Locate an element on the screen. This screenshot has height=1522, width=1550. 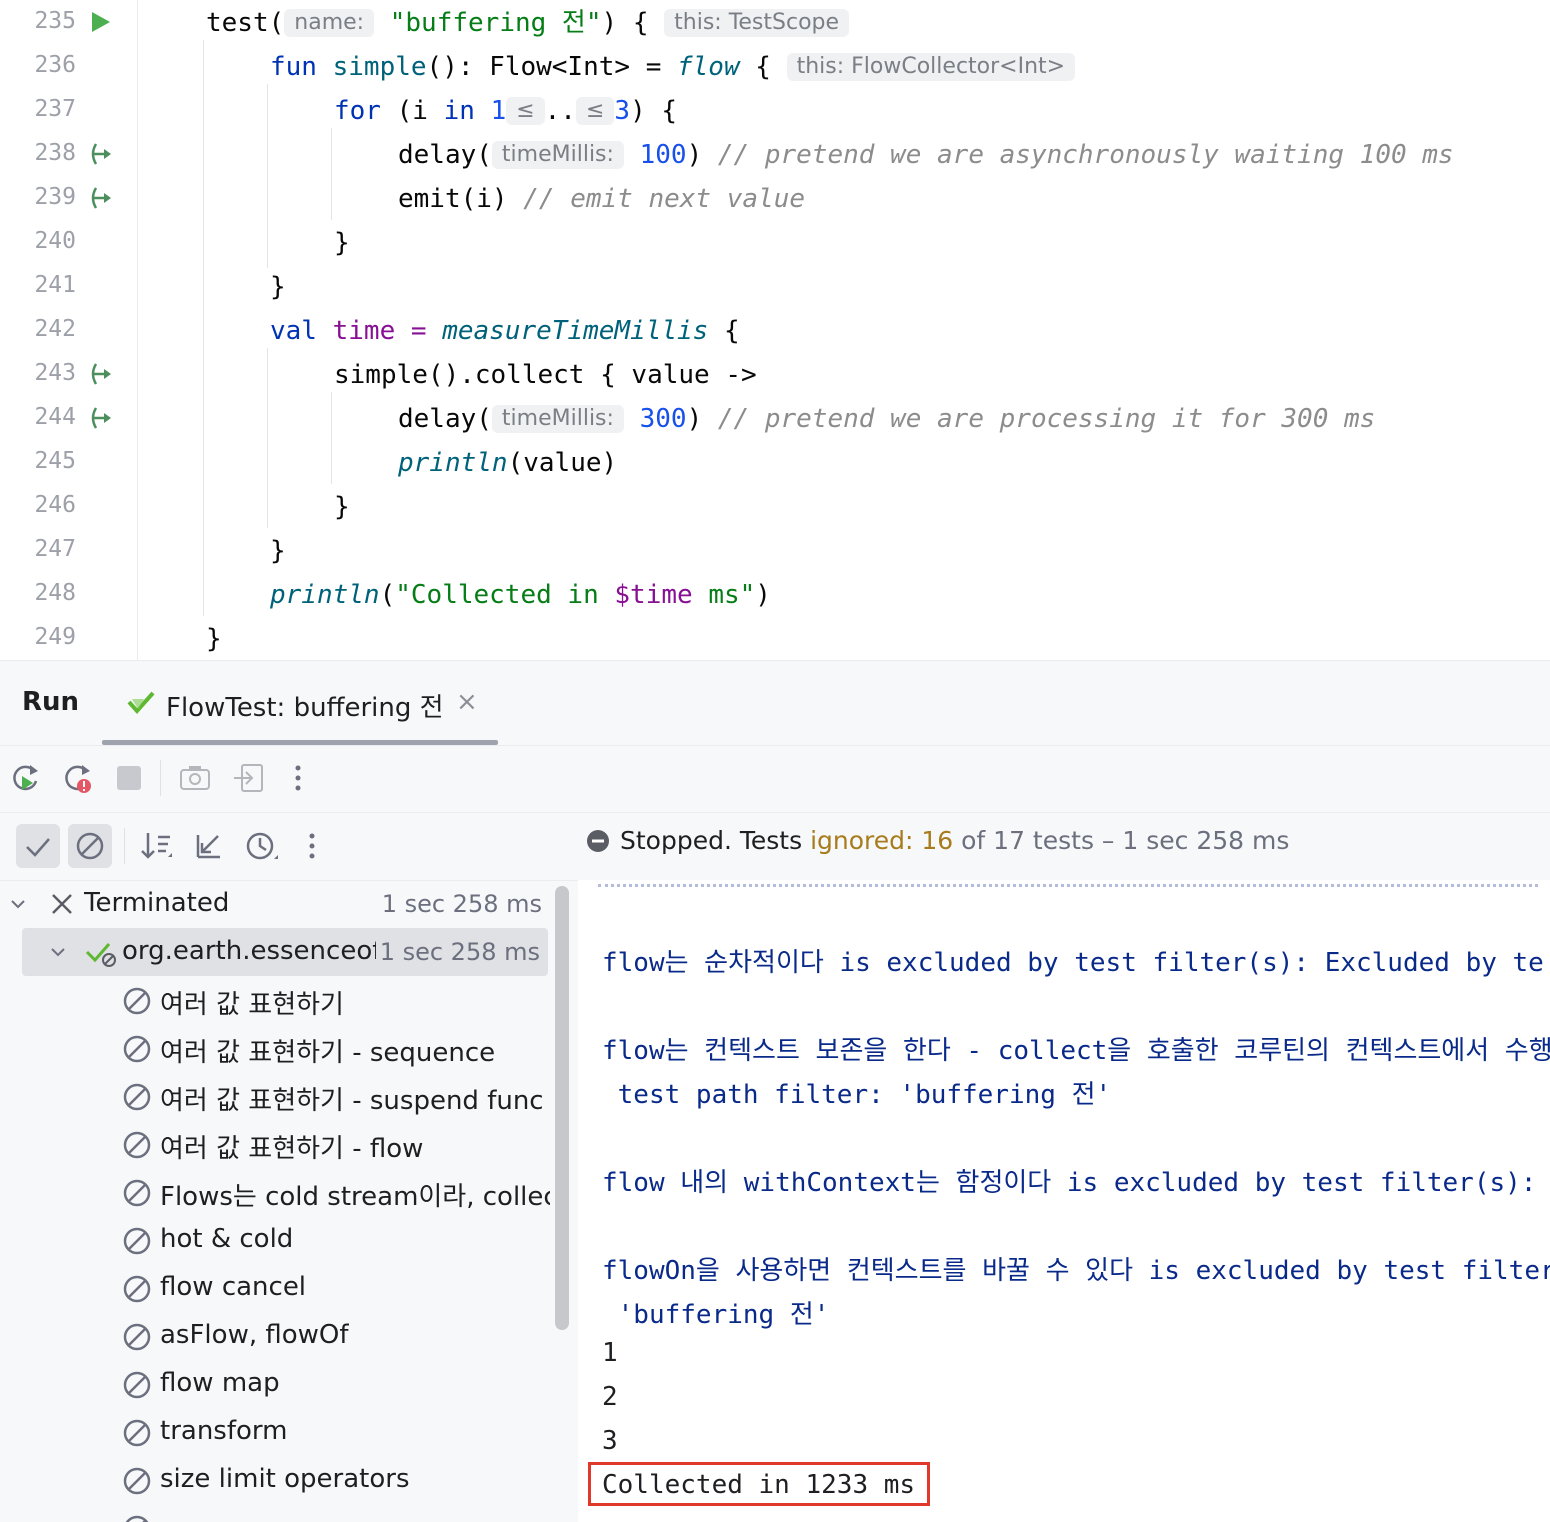
code-line-237: for (i in 1 ≤.. ≤3) { is located at coordinates (505, 111).